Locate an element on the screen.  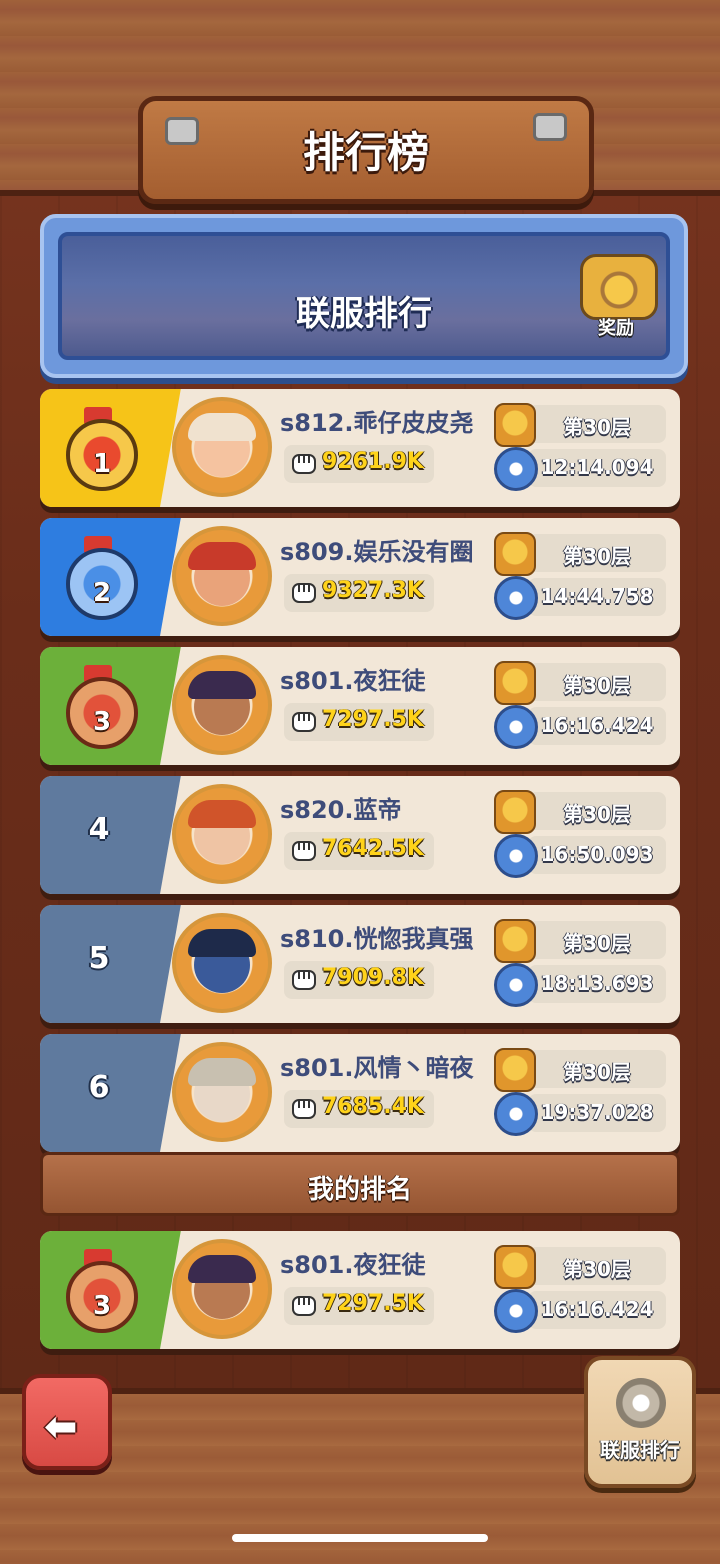
time-value: 16:50.093 is located at coordinates (597, 854).